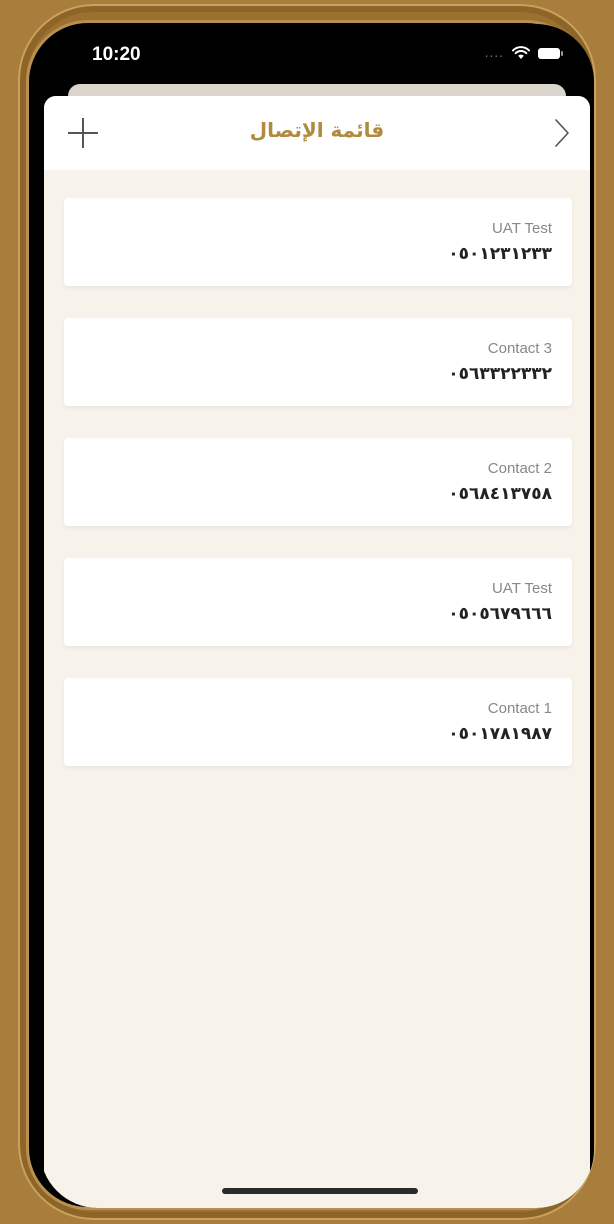 The image size is (614, 1224). What do you see at coordinates (318, 242) in the screenshot?
I see `contact-card: UAT Test ٠٥٠١٢٣١٢٣٣` at bounding box center [318, 242].